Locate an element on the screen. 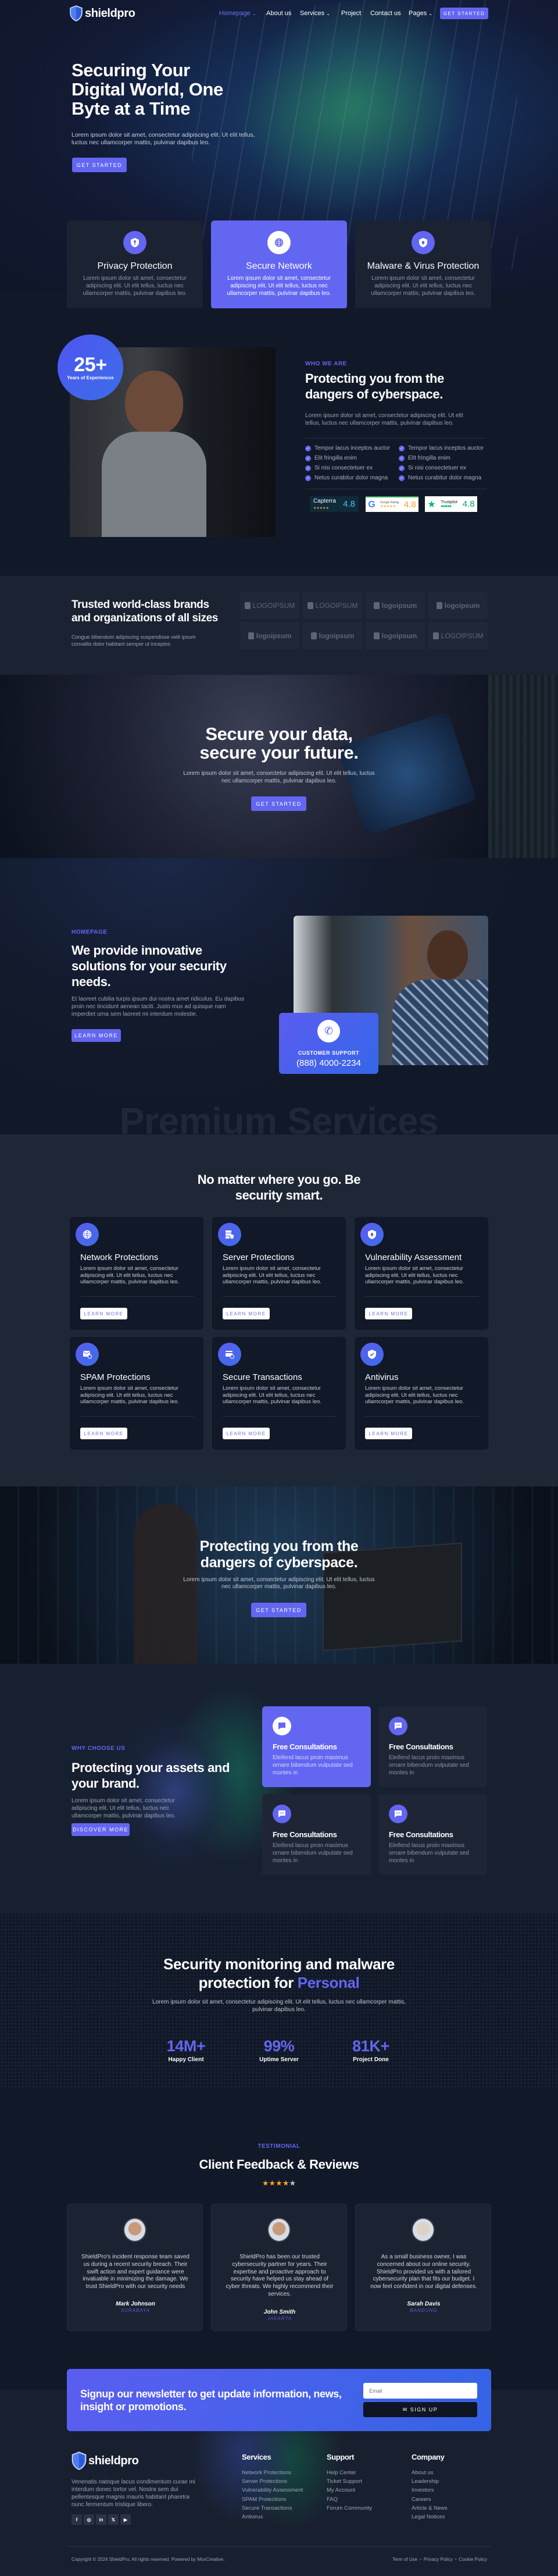 The image size is (558, 2576). nav-project: Project is located at coordinates (351, 13).